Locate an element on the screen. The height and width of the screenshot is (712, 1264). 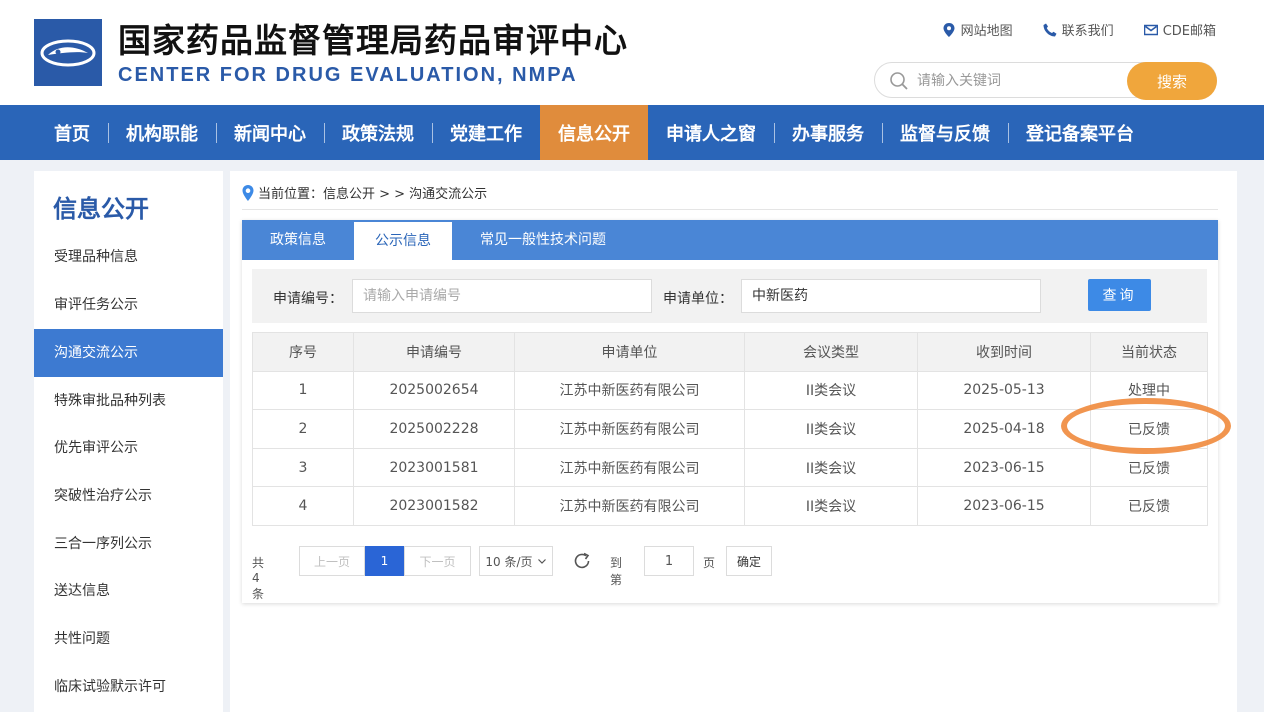
unit-input: 中新医药 is located at coordinates (891, 296).